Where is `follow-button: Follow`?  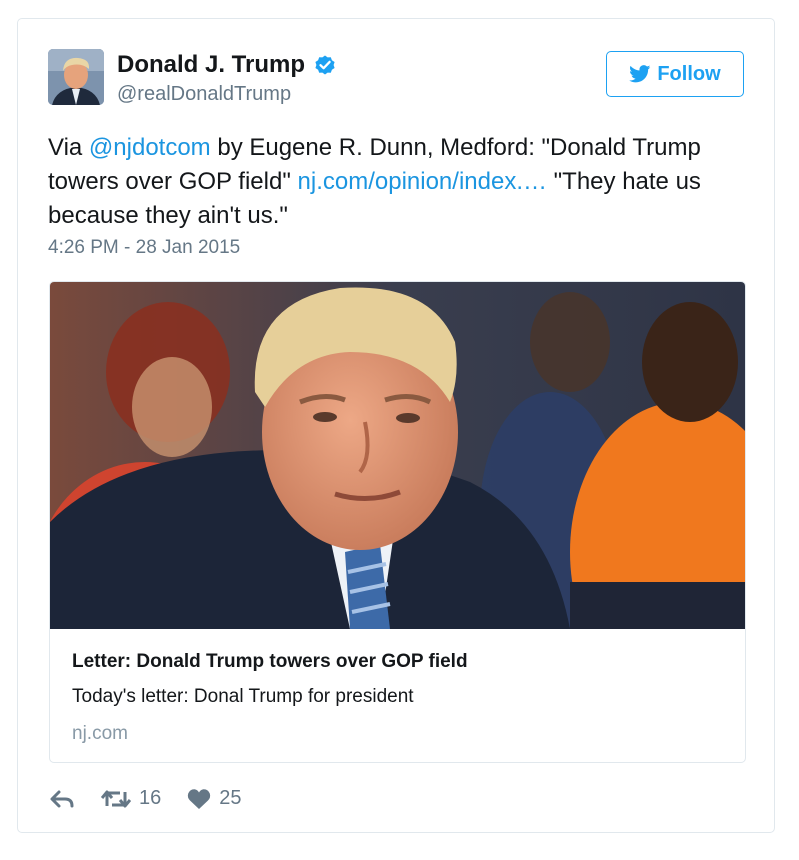 follow-button: Follow is located at coordinates (675, 74).